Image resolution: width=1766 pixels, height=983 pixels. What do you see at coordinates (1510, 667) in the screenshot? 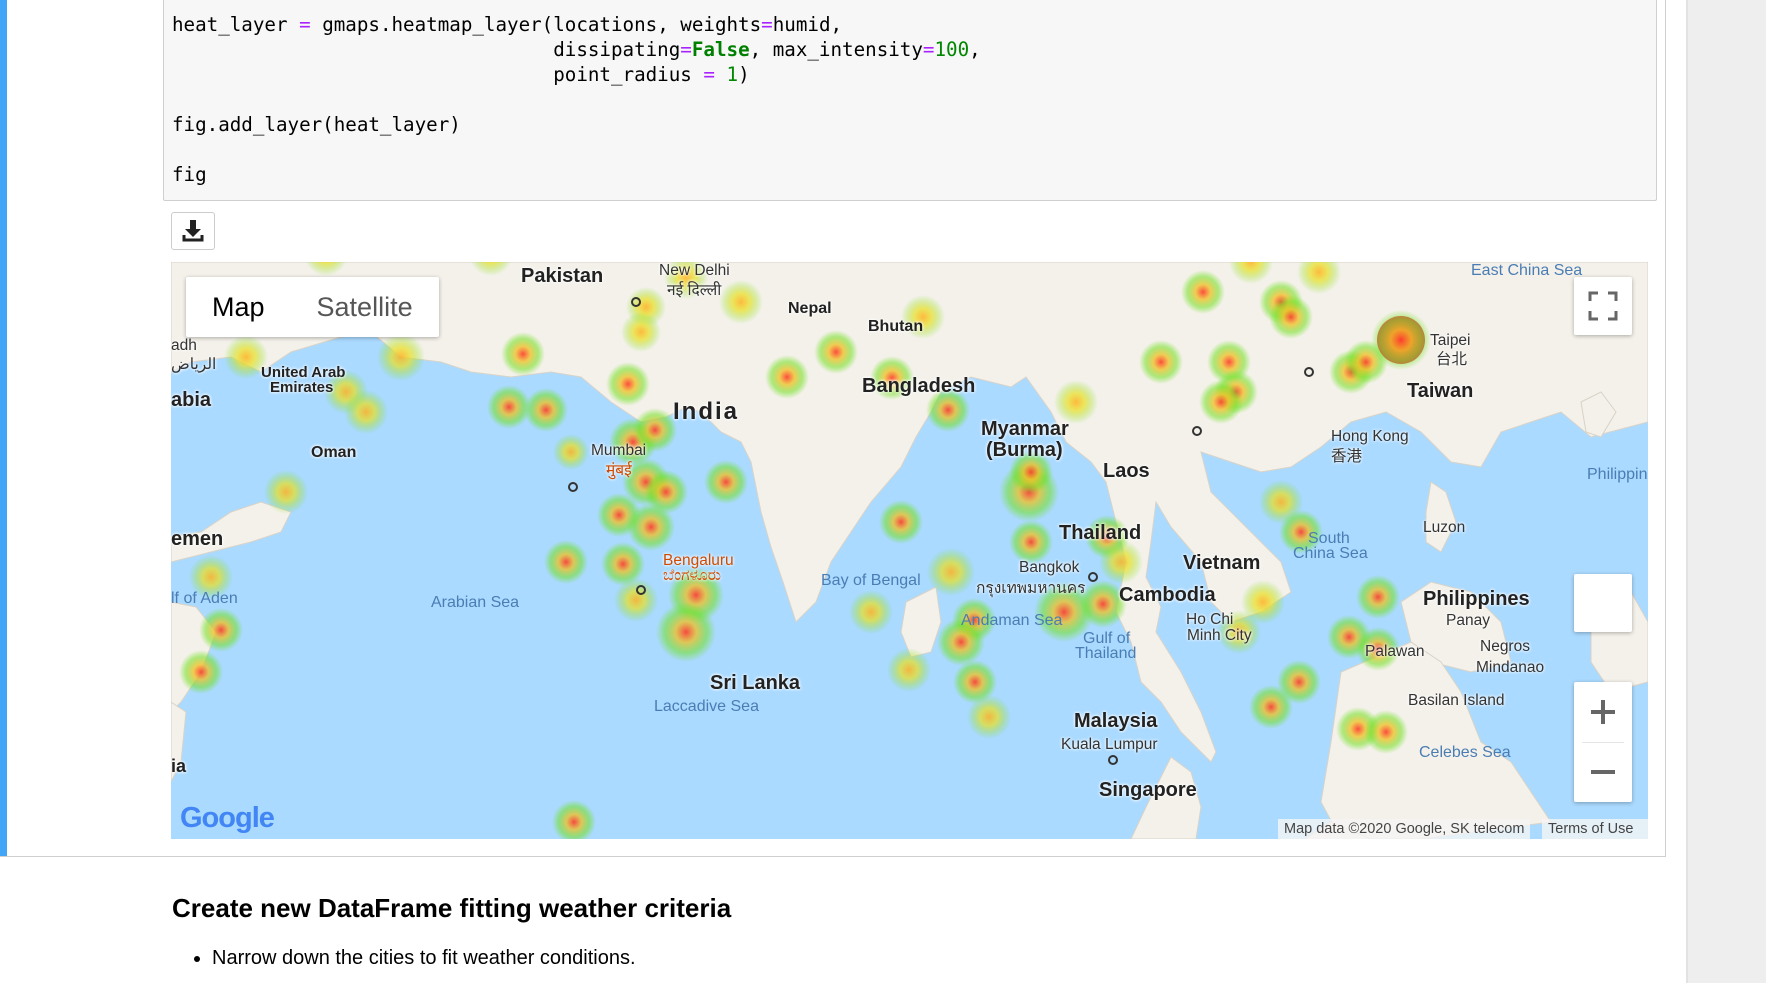
I see `label-city: Mindanao` at bounding box center [1510, 667].